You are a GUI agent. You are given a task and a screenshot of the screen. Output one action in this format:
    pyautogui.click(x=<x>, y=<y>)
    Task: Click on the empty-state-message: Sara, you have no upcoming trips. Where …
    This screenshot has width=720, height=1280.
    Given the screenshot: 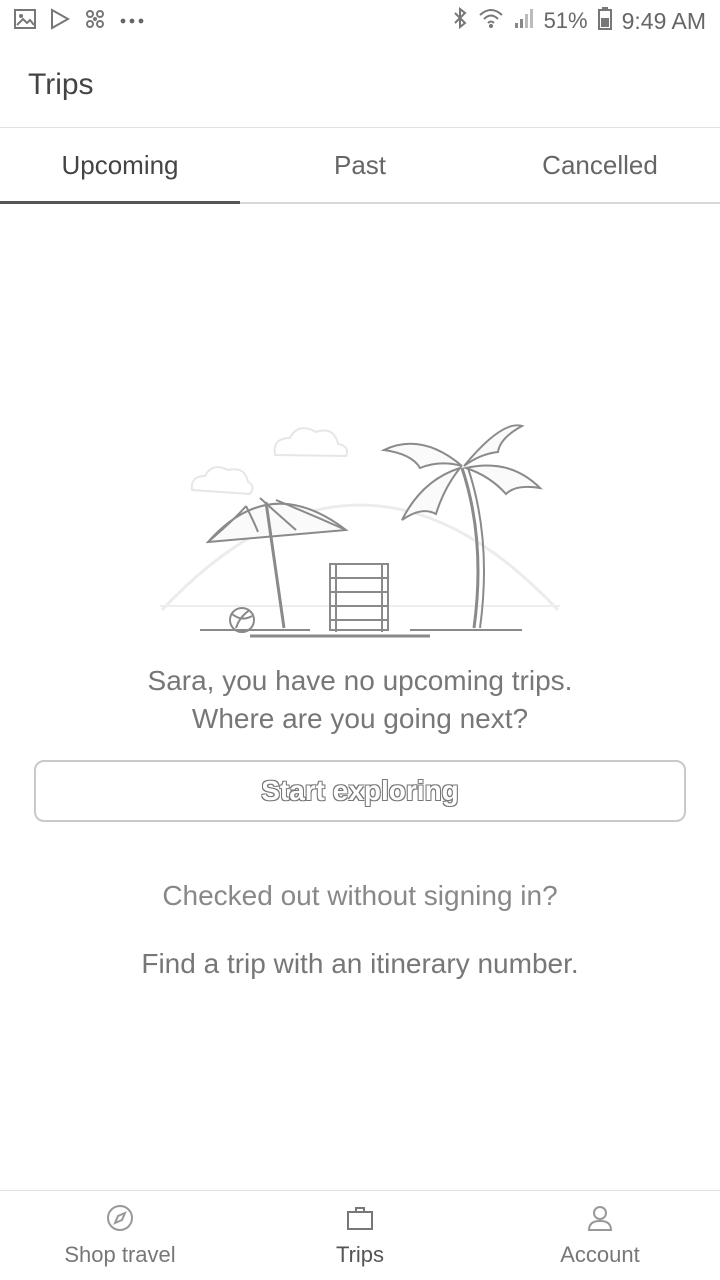 What is the action you would take?
    pyautogui.click(x=360, y=700)
    